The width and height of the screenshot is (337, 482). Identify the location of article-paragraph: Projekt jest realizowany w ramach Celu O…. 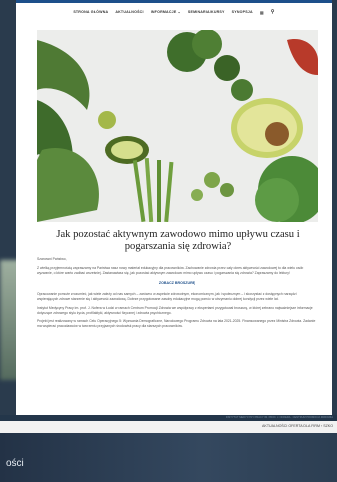
(176, 324).